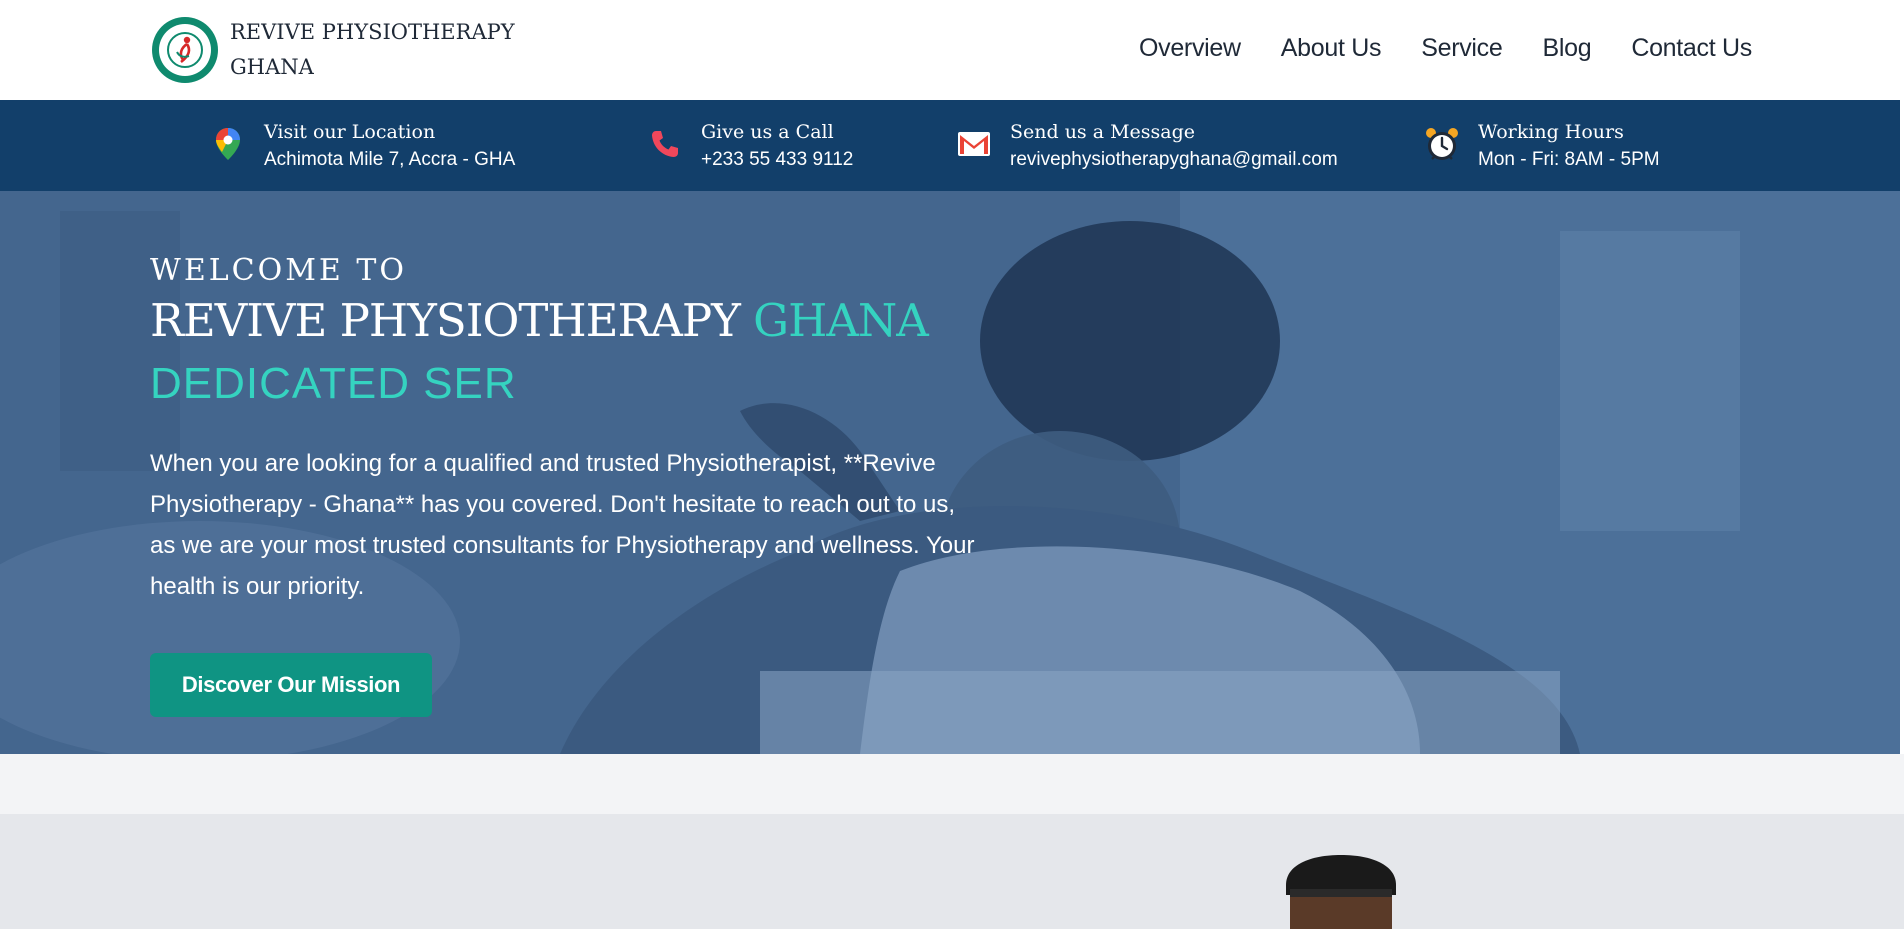 Image resolution: width=1904 pixels, height=929 pixels. What do you see at coordinates (1569, 159) in the screenshot?
I see `info-hours-value: Mon - Fri: 8AM - 5PM` at bounding box center [1569, 159].